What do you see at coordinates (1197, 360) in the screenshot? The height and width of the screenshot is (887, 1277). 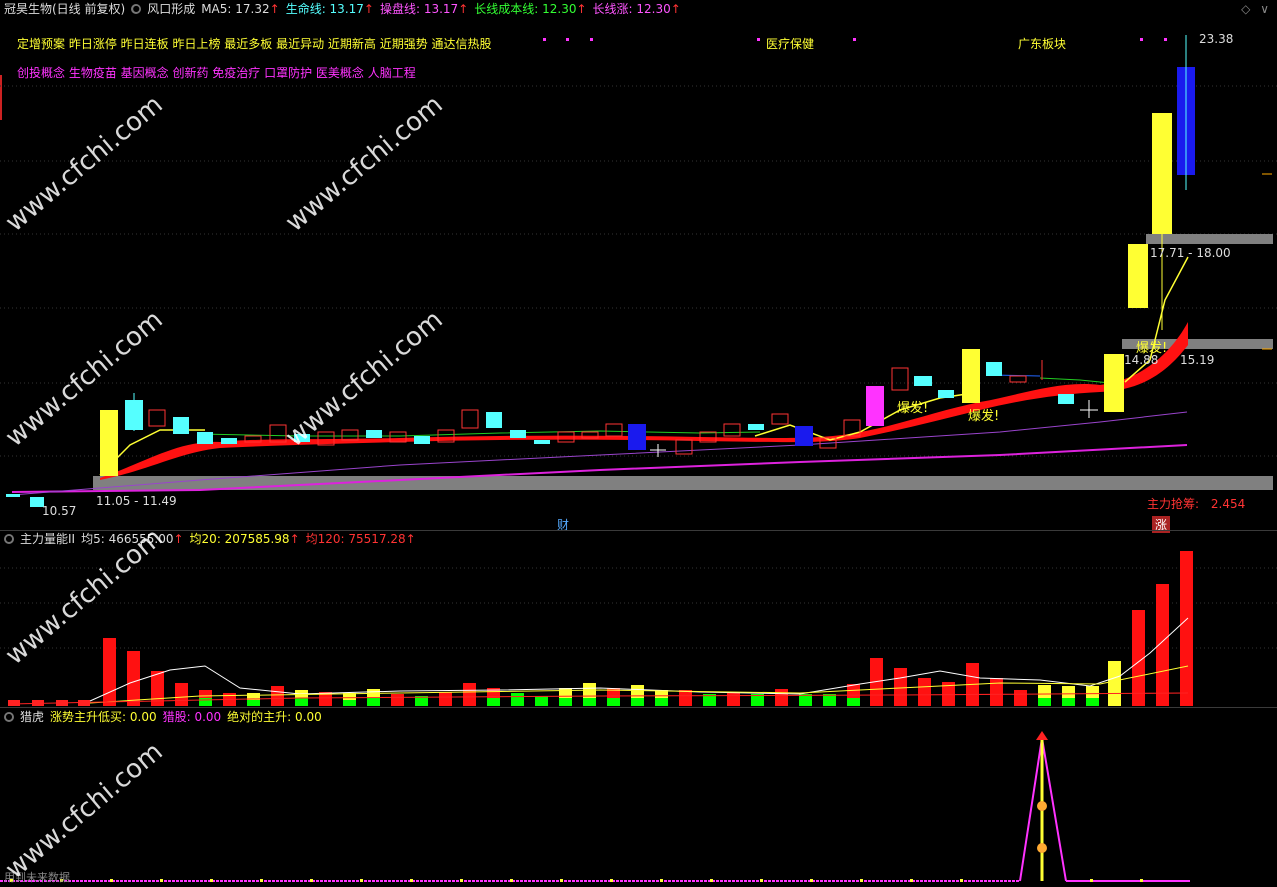 I see `range-mid-label-b: 15.19` at bounding box center [1197, 360].